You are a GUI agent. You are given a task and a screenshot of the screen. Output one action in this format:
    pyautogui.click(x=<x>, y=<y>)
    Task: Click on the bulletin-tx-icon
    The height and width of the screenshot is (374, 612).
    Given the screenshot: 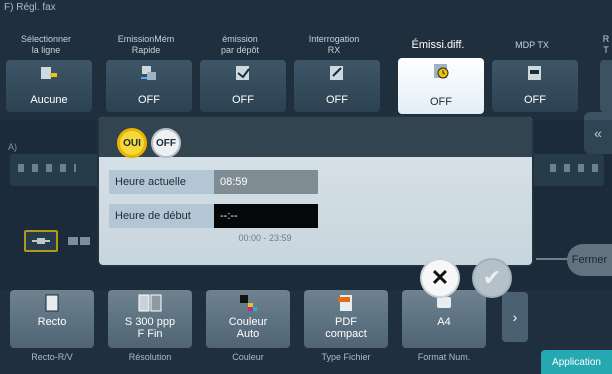 What is the action you would take?
    pyautogui.click(x=243, y=73)
    